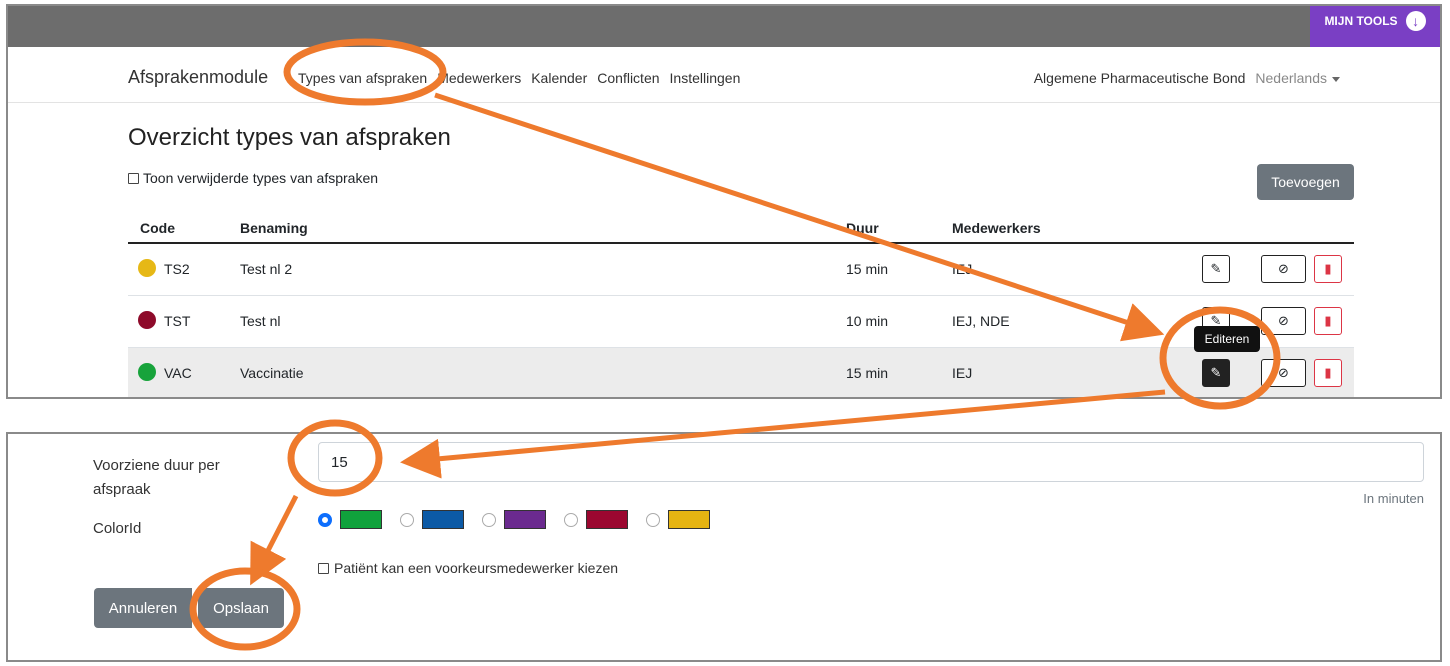 The image size is (1450, 666). What do you see at coordinates (871, 462) in the screenshot?
I see `duration-input: 15` at bounding box center [871, 462].